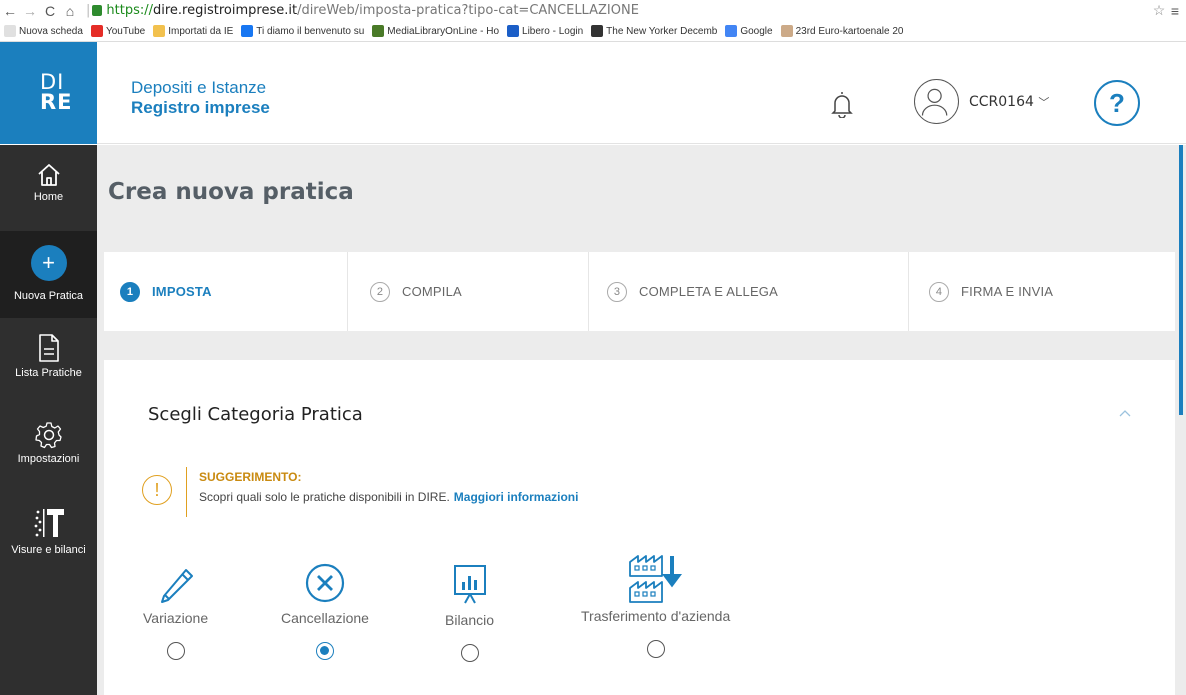 The image size is (1186, 695). I want to click on forward-arrow-icon: →, so click(30, 11).